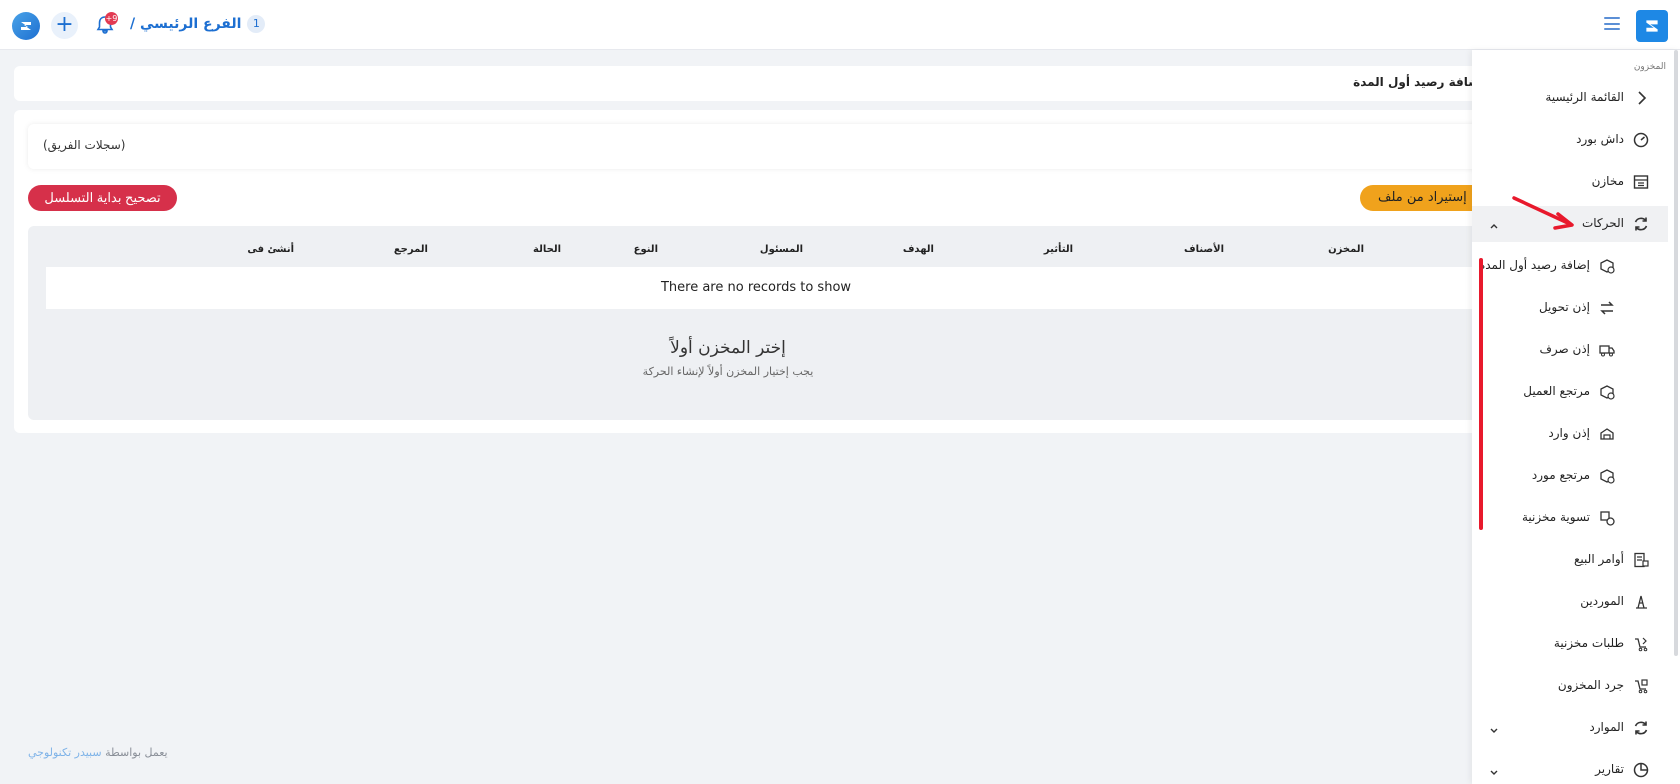 The width and height of the screenshot is (1680, 784). I want to click on page-title-card: إضافة رصيد أول المدة, so click(749, 83).